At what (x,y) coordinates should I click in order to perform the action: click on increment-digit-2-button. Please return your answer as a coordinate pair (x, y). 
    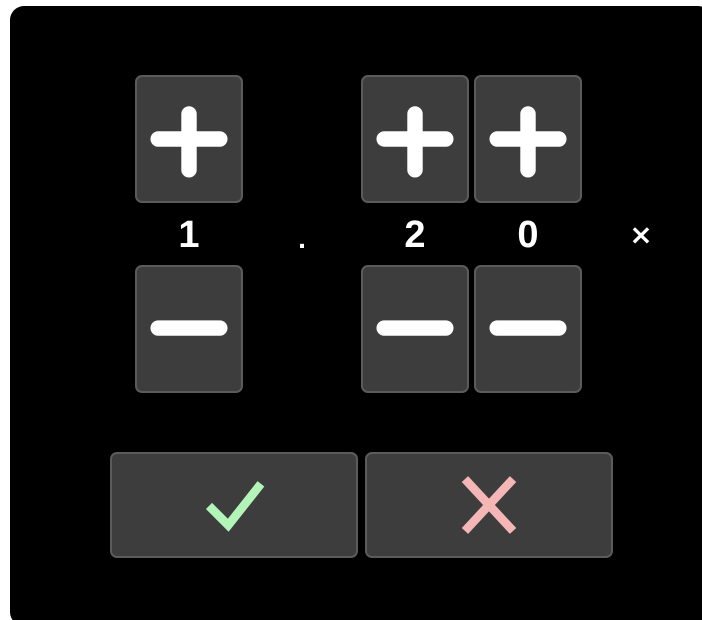
    Looking at the image, I should click on (415, 139).